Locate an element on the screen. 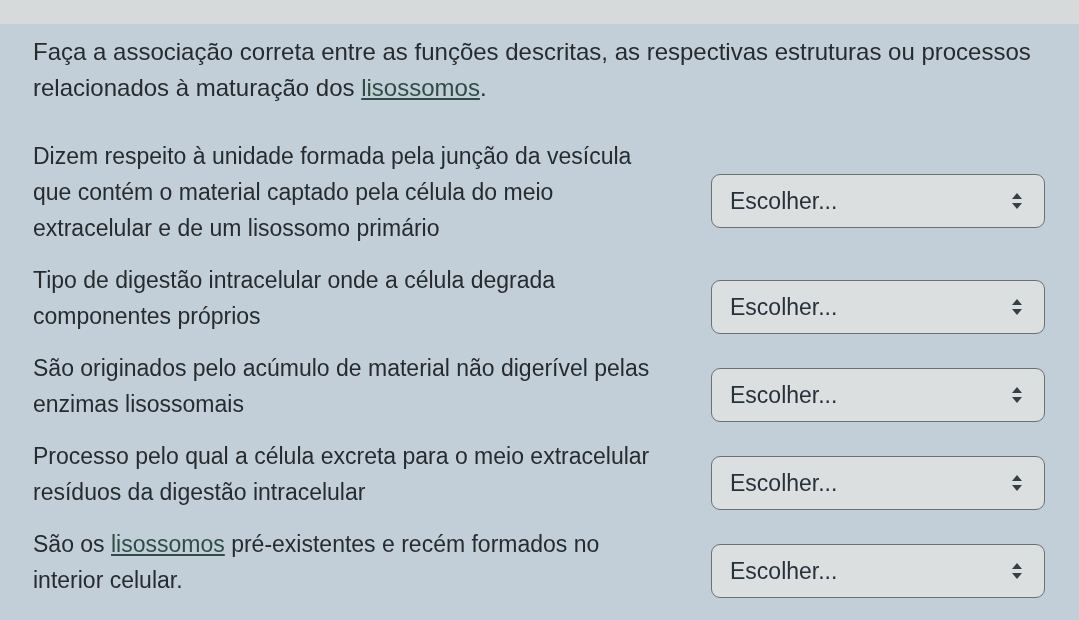  statement-text: Tipo de digestão intracelular onde a célula degrada componentes próprios is located at coordinates (295, 298).